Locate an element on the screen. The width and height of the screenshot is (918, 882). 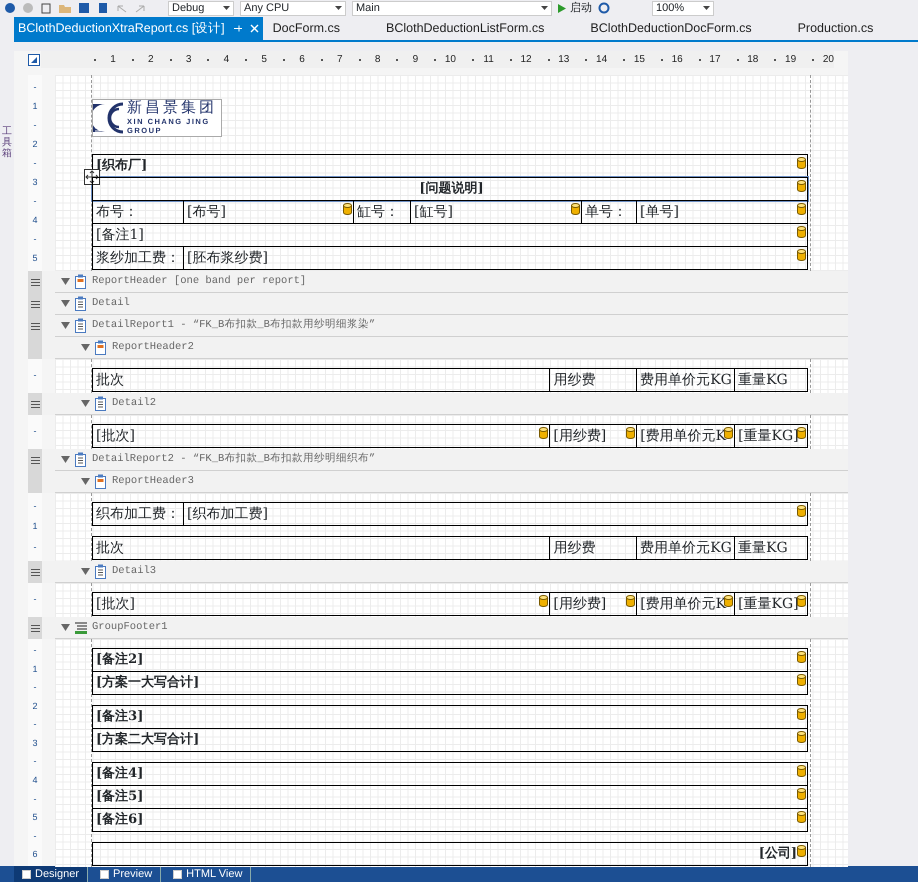
field-text: 浆纱加工费： is located at coordinates (138, 258).